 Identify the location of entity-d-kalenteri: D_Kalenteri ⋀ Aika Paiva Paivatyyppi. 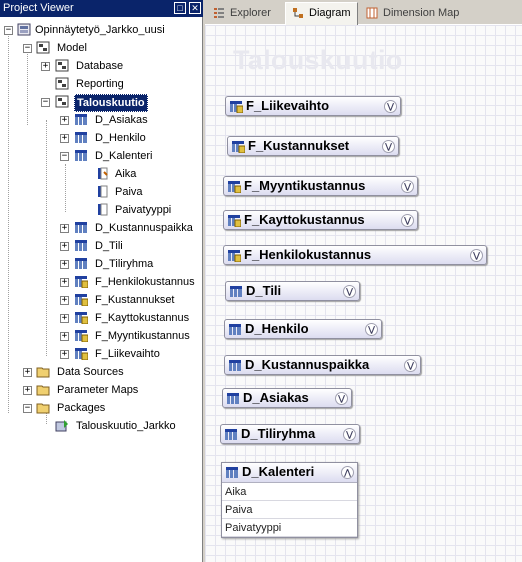
(289, 500).